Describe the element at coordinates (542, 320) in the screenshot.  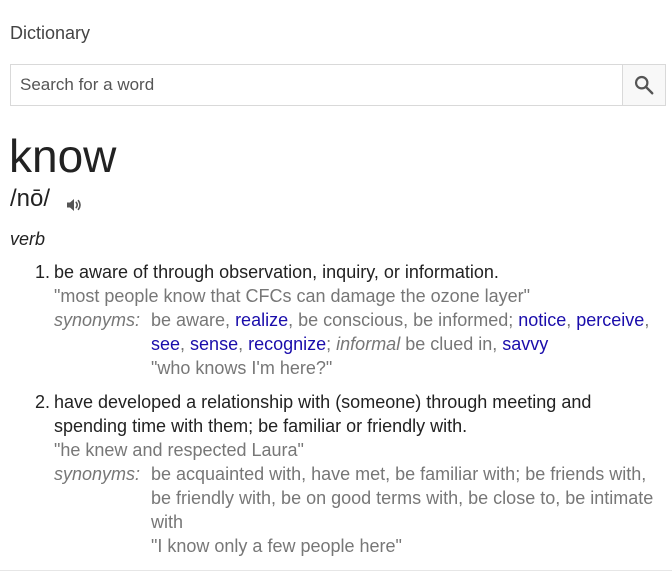
I see `synonym-link-notice: notice` at that location.